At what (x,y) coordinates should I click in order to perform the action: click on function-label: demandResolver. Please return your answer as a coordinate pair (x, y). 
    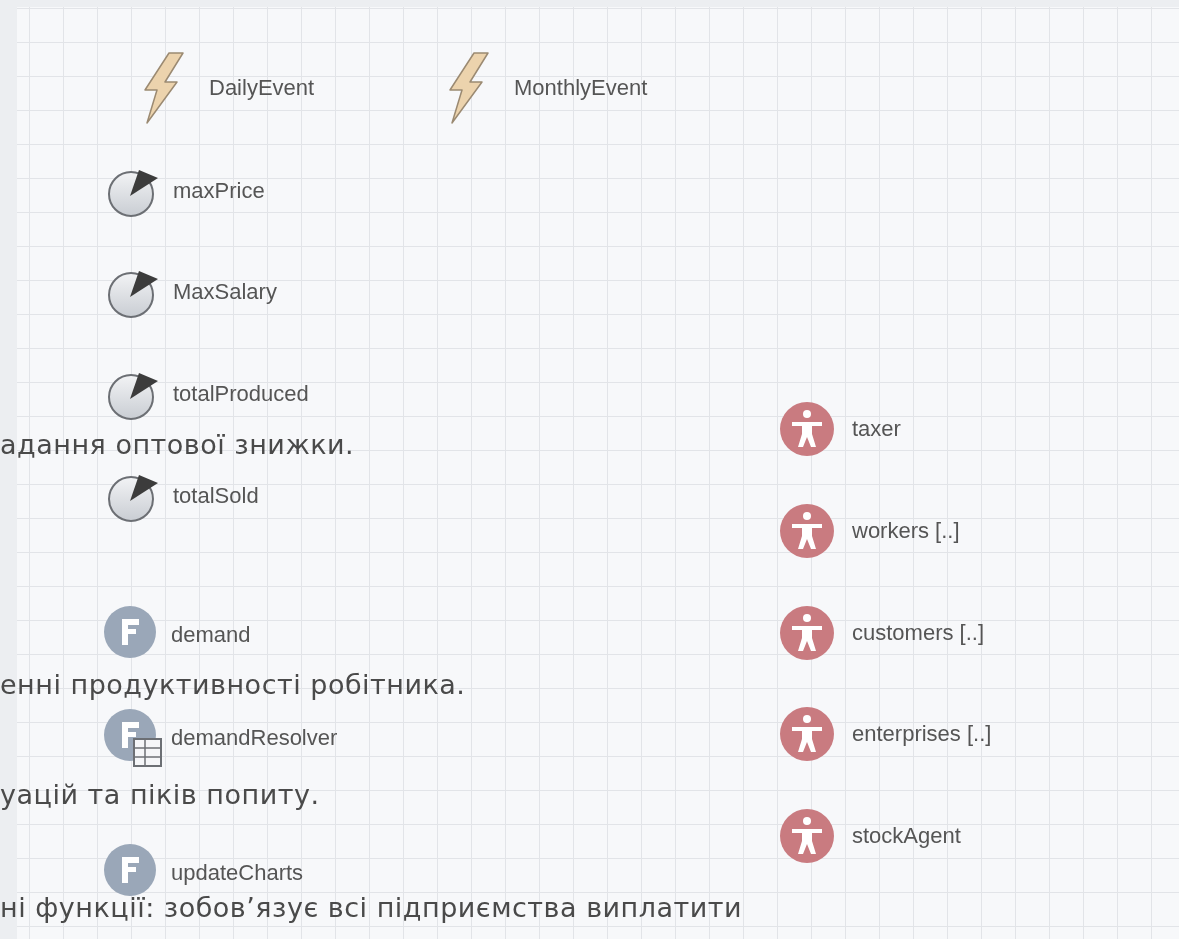
    Looking at the image, I should click on (254, 738).